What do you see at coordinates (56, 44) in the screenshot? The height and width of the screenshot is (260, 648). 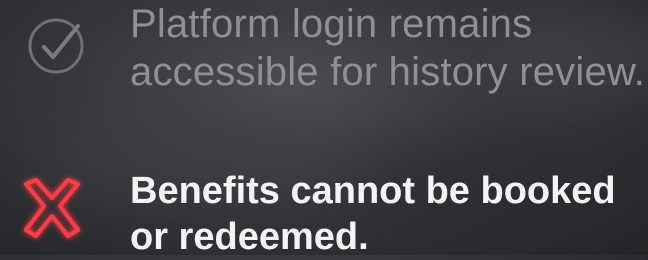 I see `check-circle-icon` at bounding box center [56, 44].